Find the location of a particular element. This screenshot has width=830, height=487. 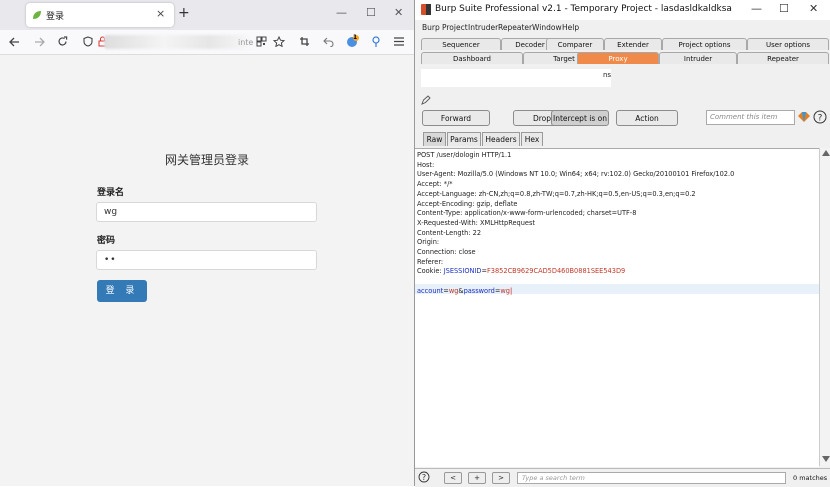

next-match-button: > is located at coordinates (501, 478).